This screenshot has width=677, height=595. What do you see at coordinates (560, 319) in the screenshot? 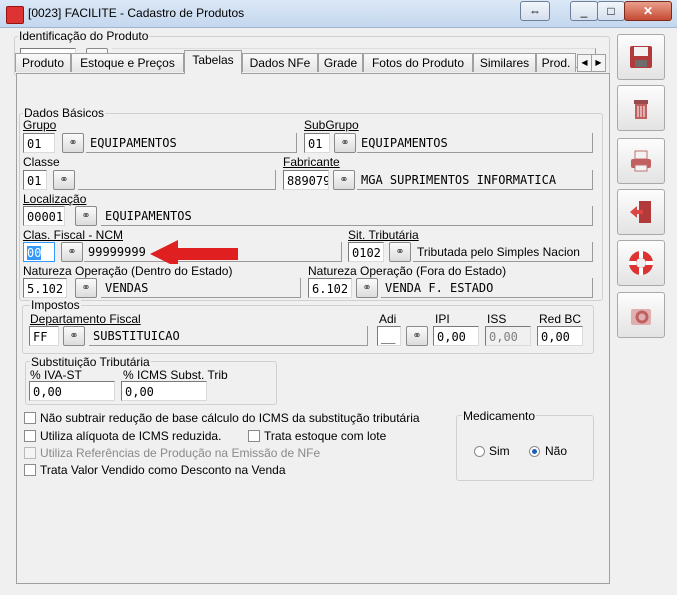
I see `redbc-label: Red BC` at bounding box center [560, 319].